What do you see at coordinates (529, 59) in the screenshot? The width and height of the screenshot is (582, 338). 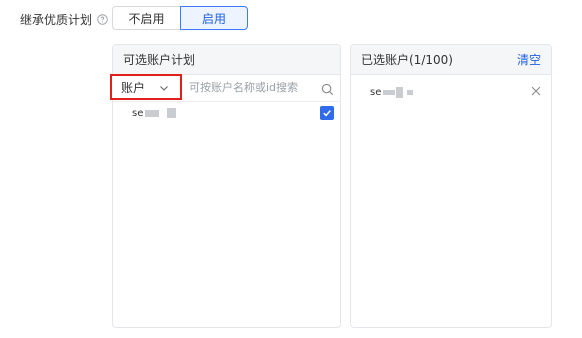 I see `clear-button: 清空` at bounding box center [529, 59].